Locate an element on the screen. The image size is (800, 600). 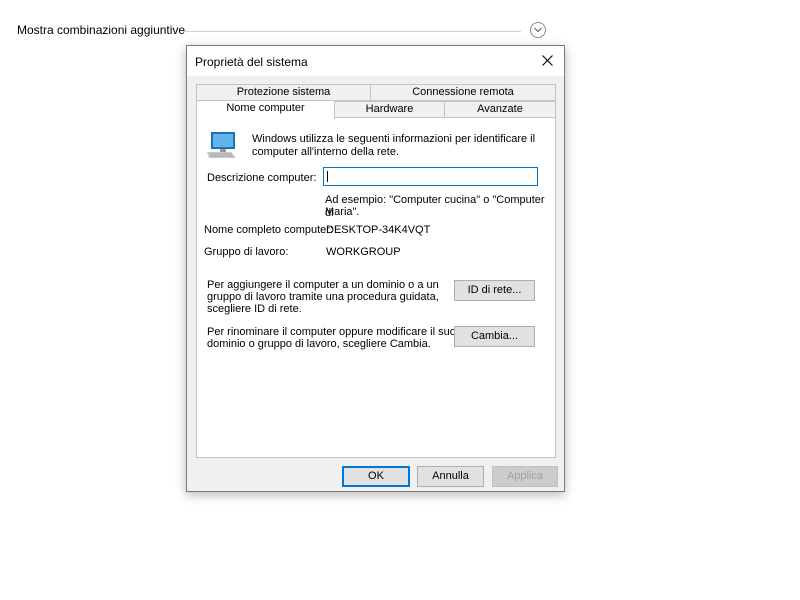
full-name-value: DESKTOP-34K4VQT is located at coordinates (378, 230).